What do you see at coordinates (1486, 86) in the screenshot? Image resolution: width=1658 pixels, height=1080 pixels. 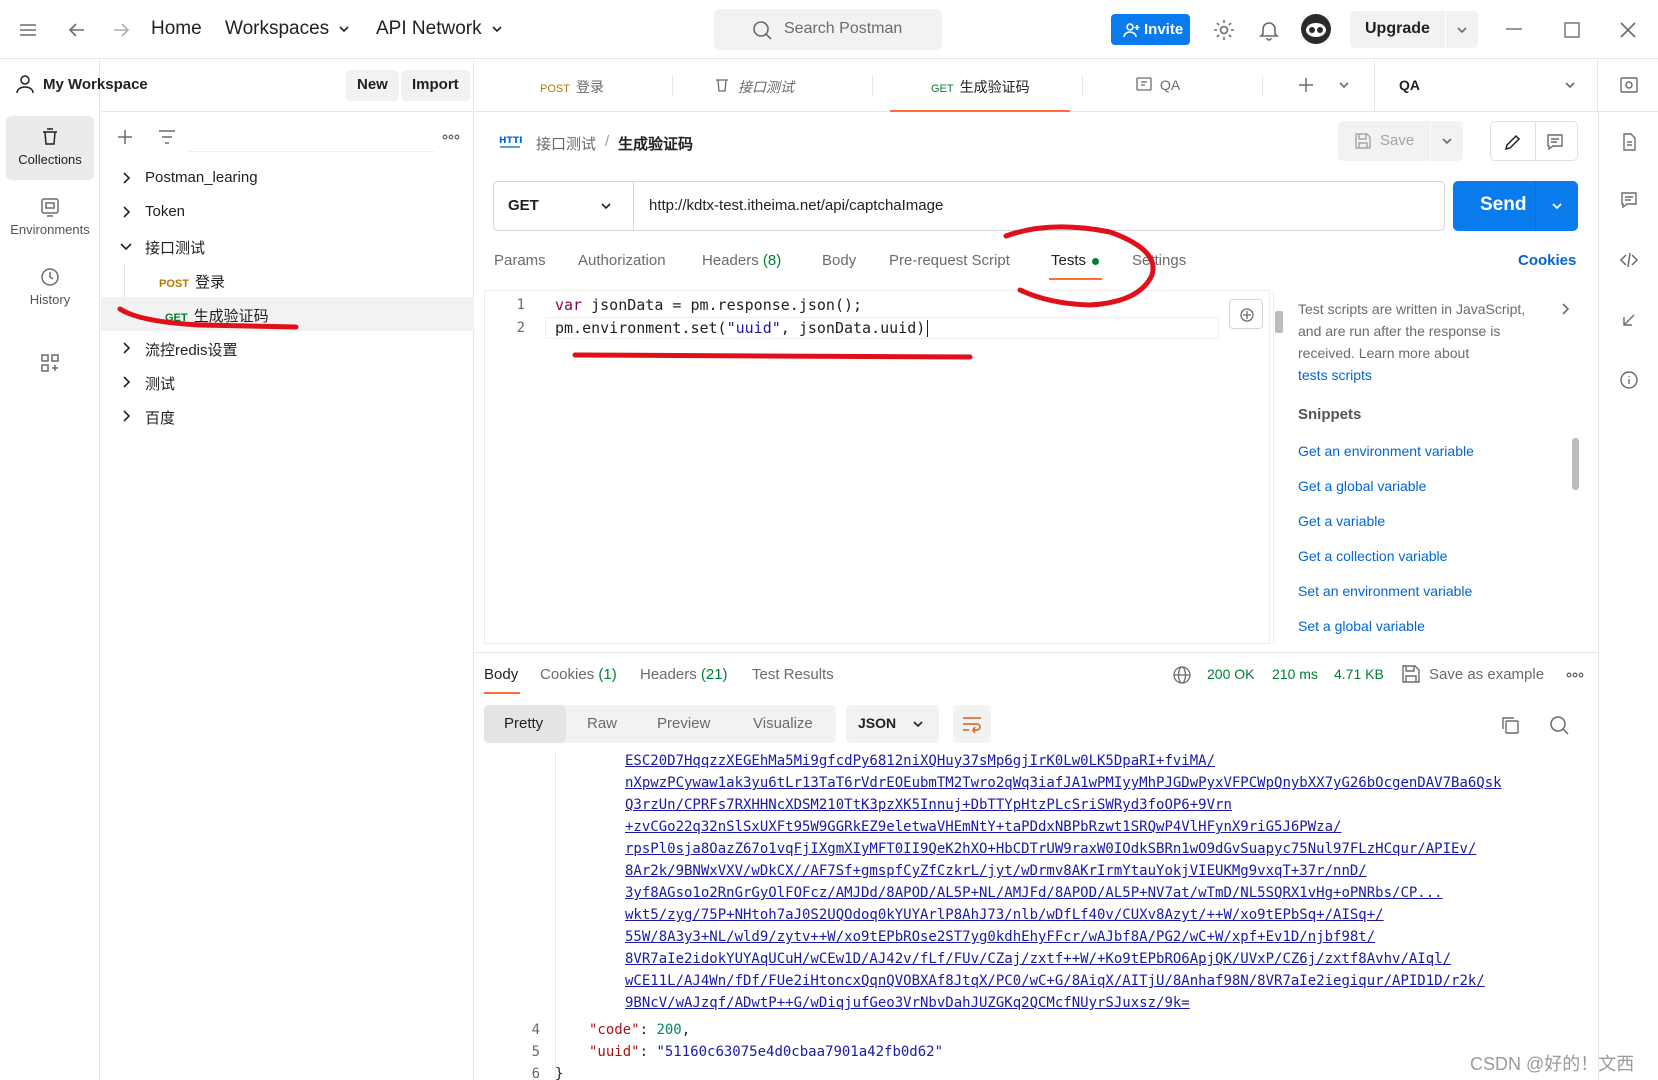 I see `environment-selector: QA` at bounding box center [1486, 86].